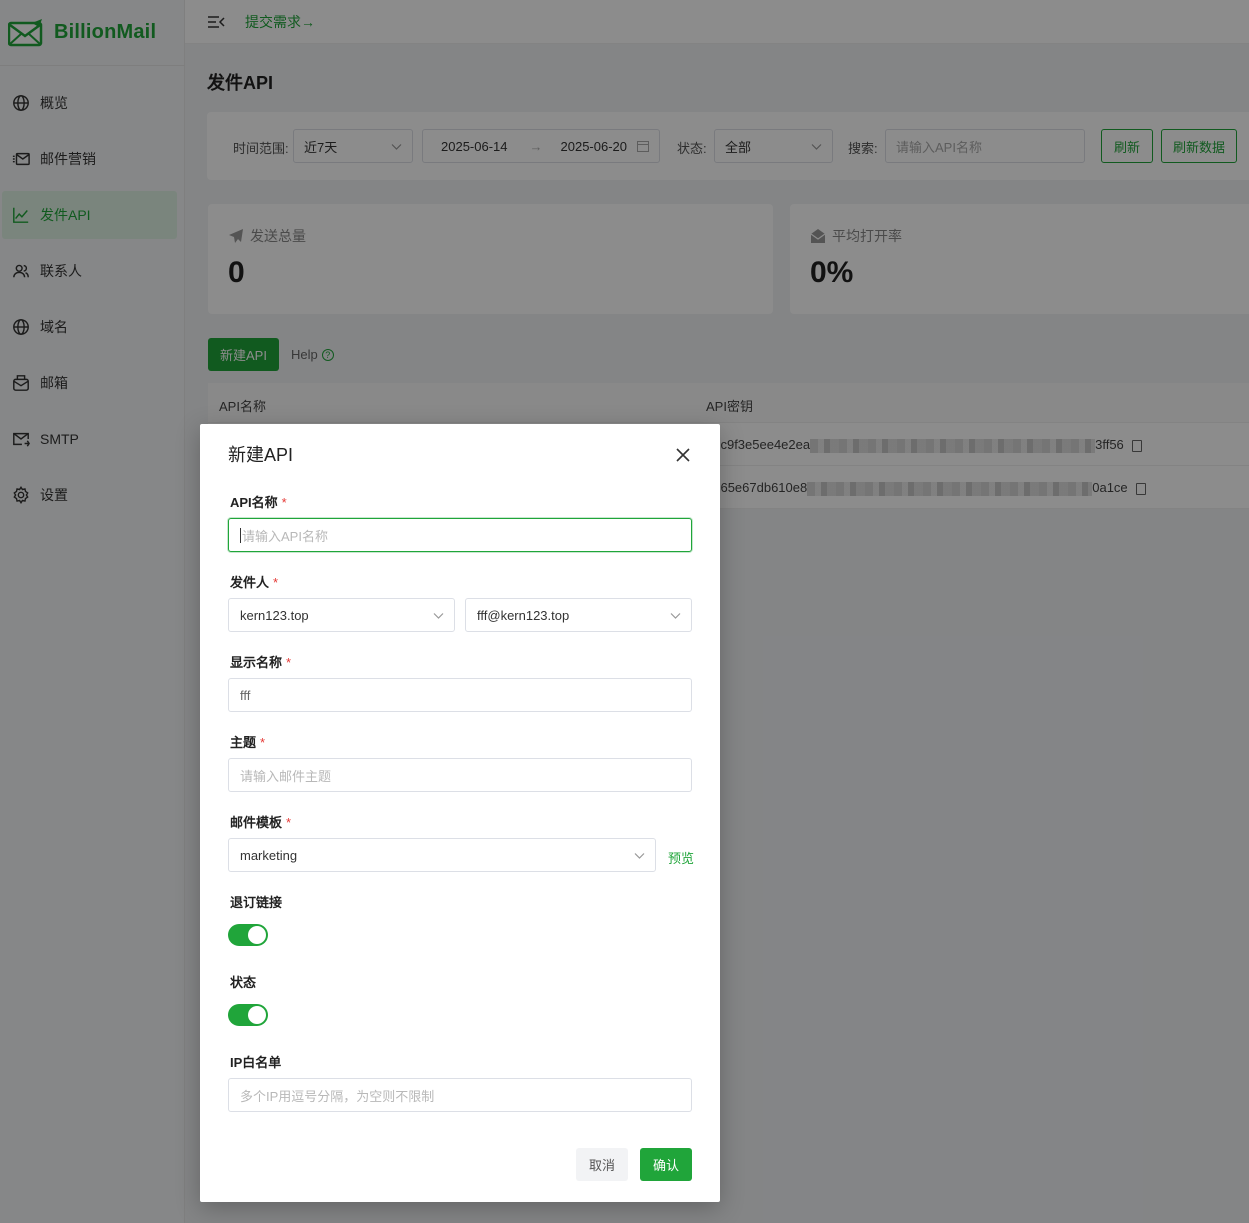 This screenshot has width=1249, height=1223. What do you see at coordinates (602, 1164) in the screenshot?
I see `cancel-button: 取消` at bounding box center [602, 1164].